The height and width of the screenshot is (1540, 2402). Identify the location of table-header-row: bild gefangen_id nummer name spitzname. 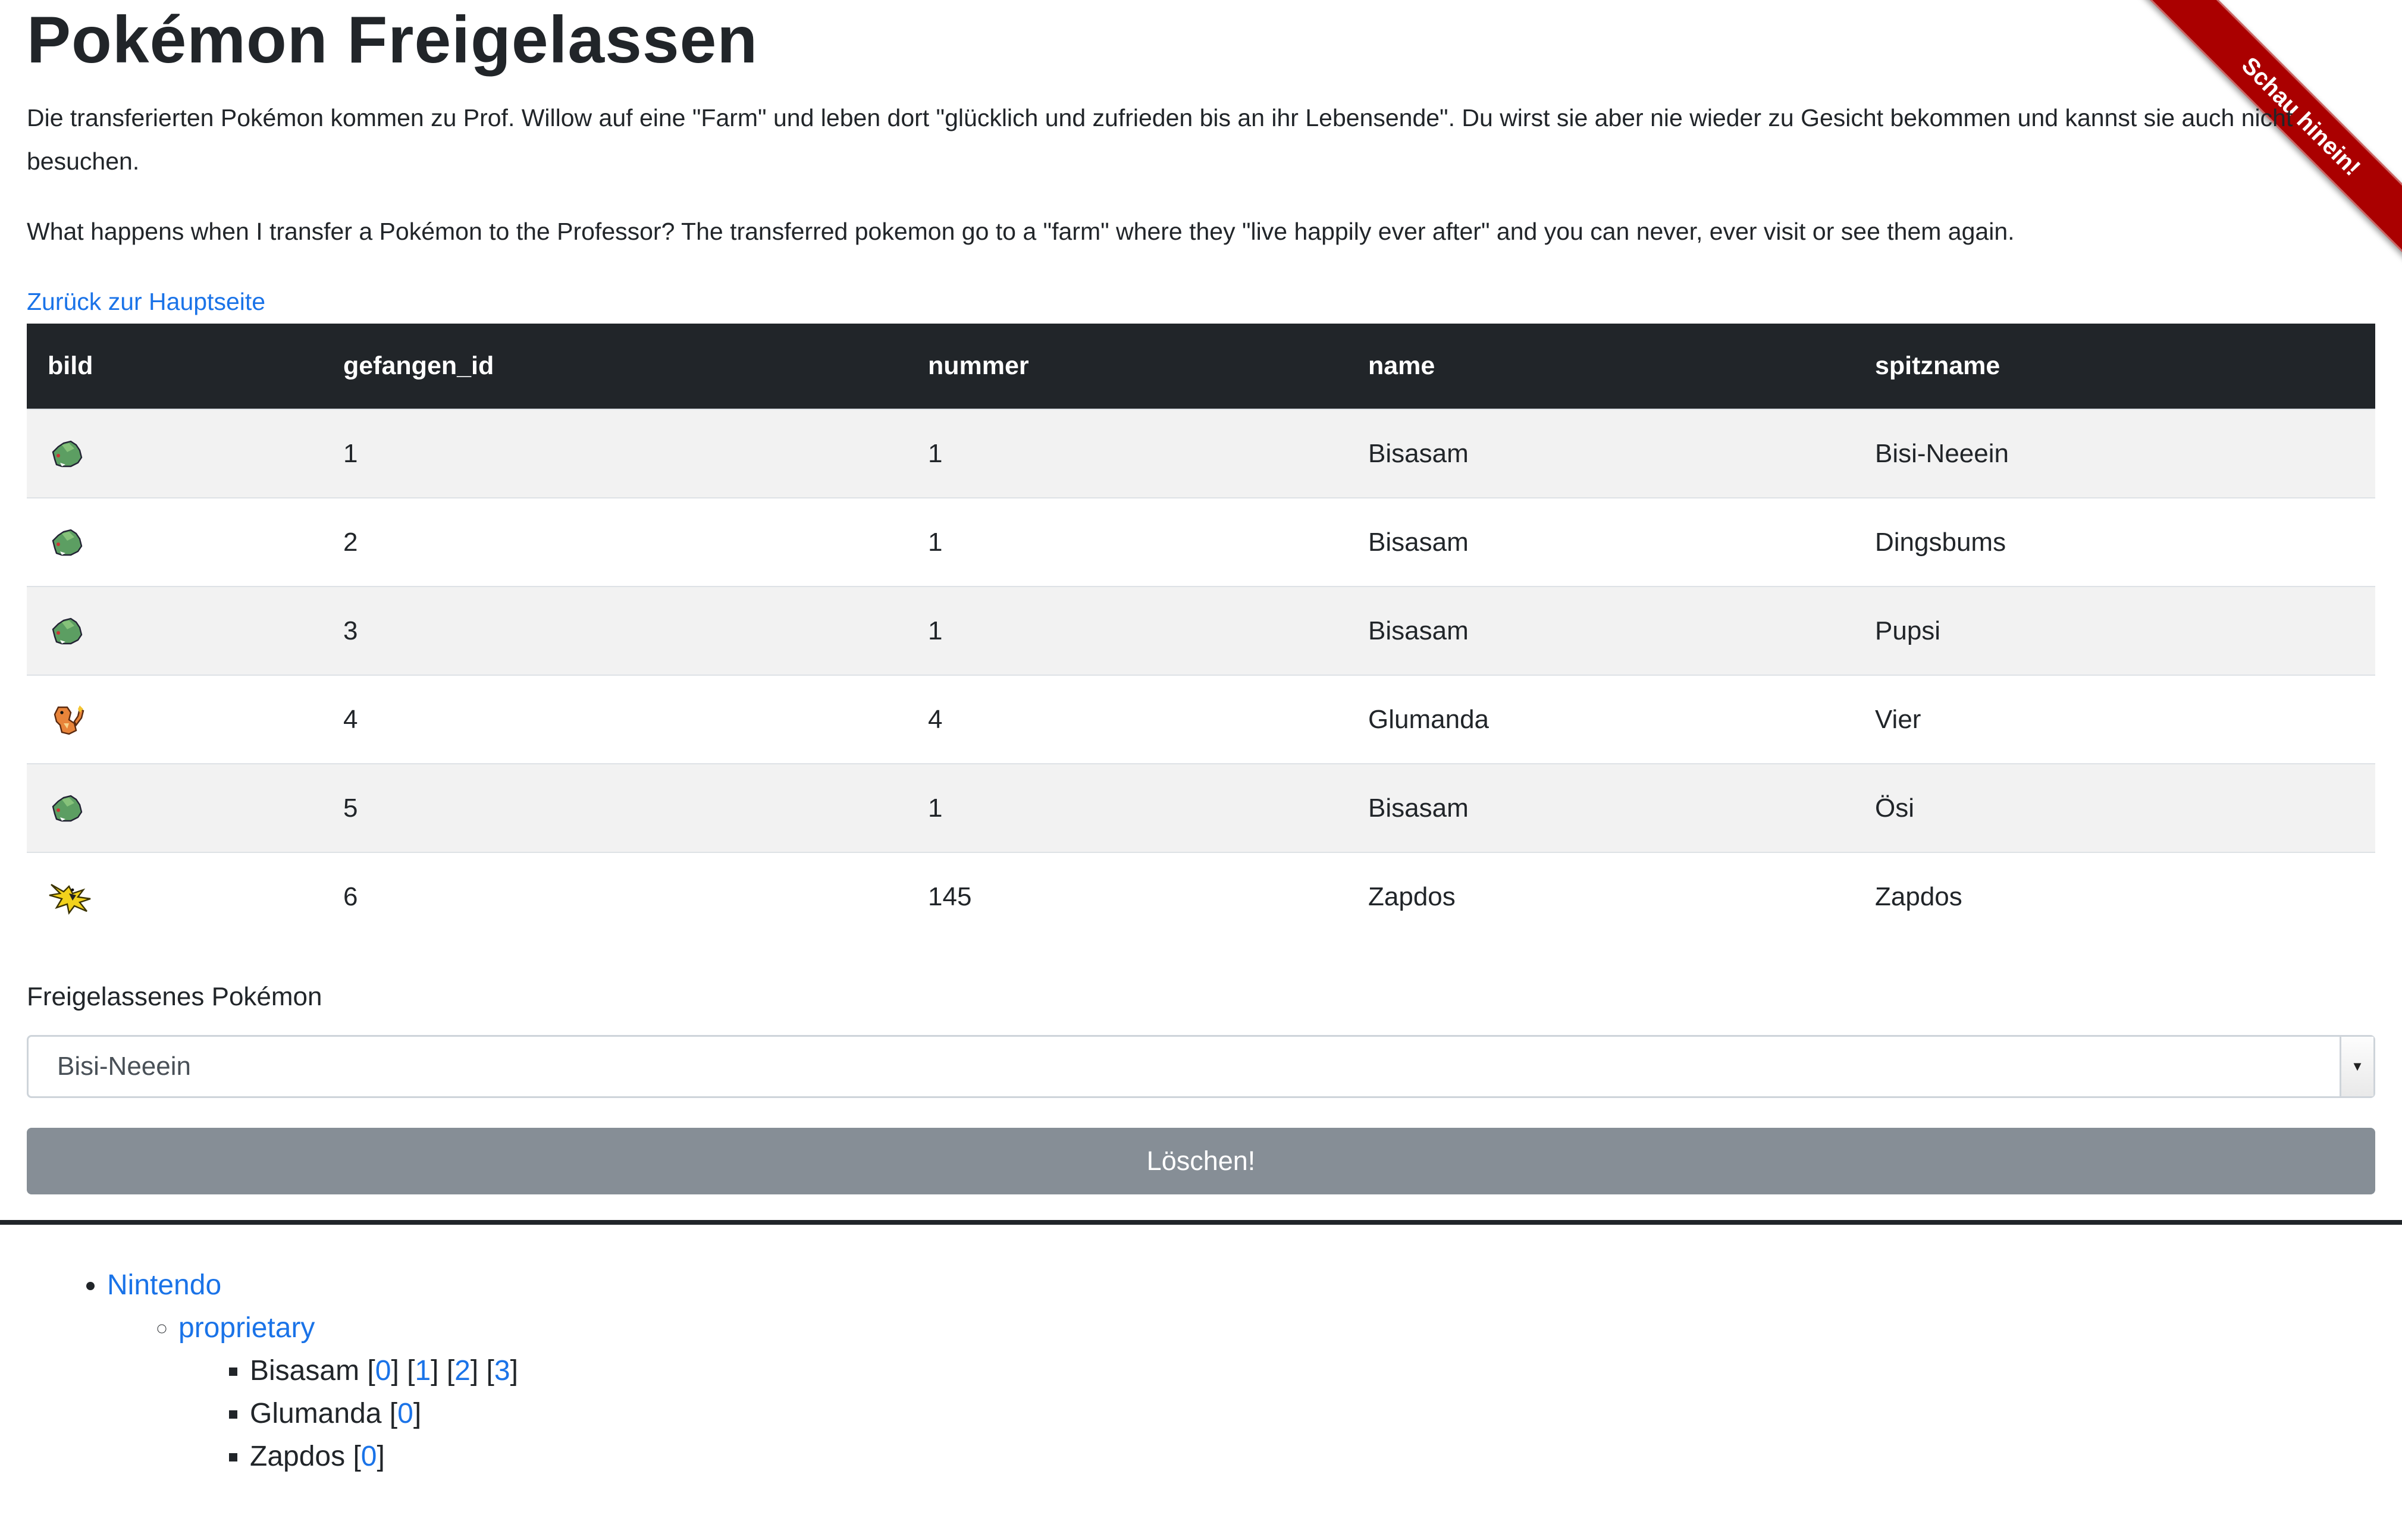
(1201, 366).